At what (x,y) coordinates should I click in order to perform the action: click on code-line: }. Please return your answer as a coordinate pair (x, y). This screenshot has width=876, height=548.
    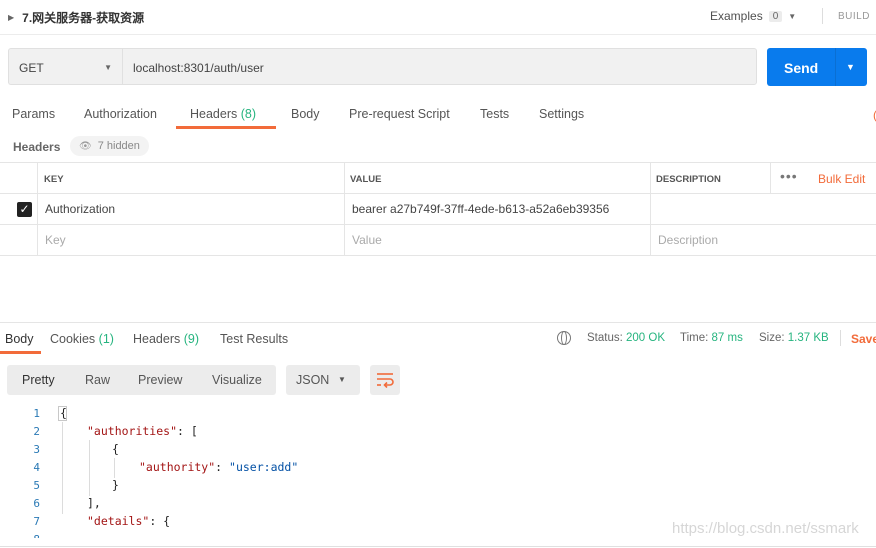
    Looking at the image, I should click on (115, 485).